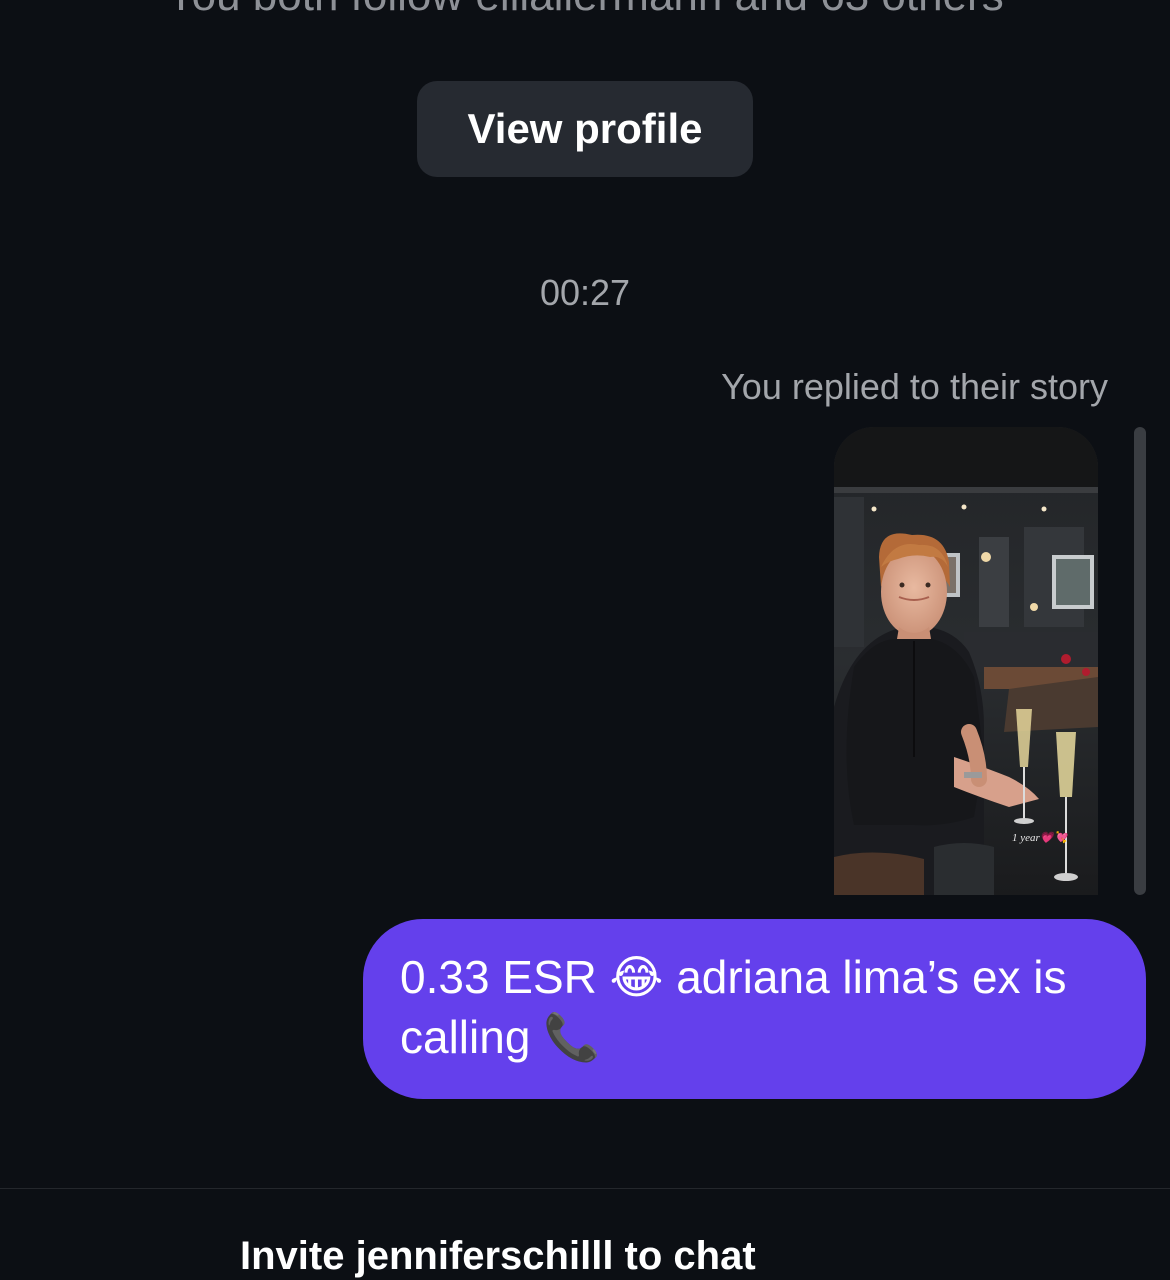 This screenshot has height=1280, width=1170. I want to click on story-photo-illustration, so click(966, 661).